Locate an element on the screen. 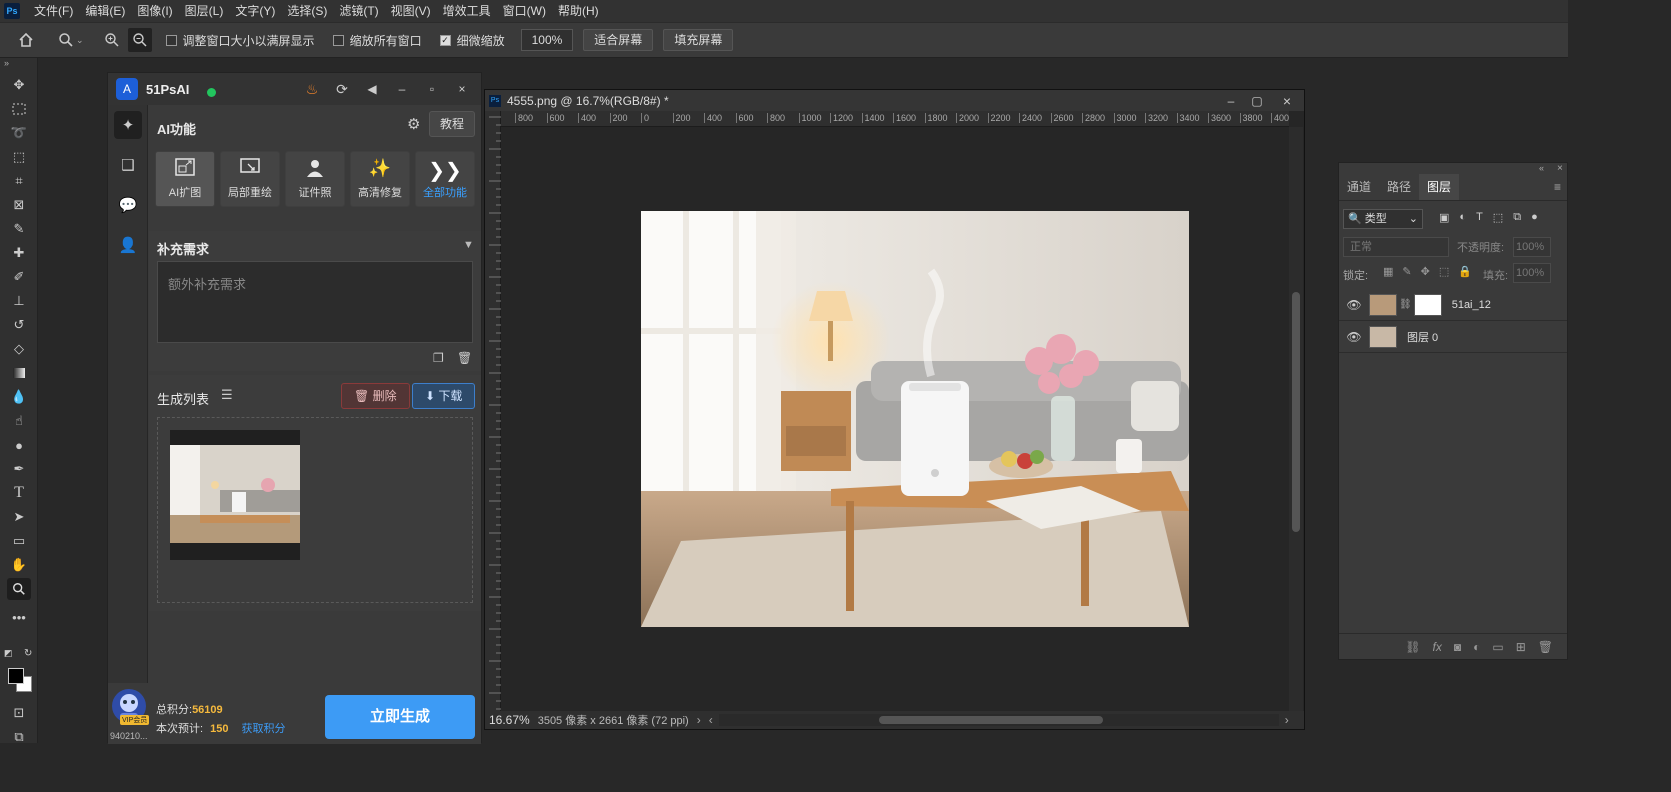  delete-button: 🗑 删除 is located at coordinates (375, 396).